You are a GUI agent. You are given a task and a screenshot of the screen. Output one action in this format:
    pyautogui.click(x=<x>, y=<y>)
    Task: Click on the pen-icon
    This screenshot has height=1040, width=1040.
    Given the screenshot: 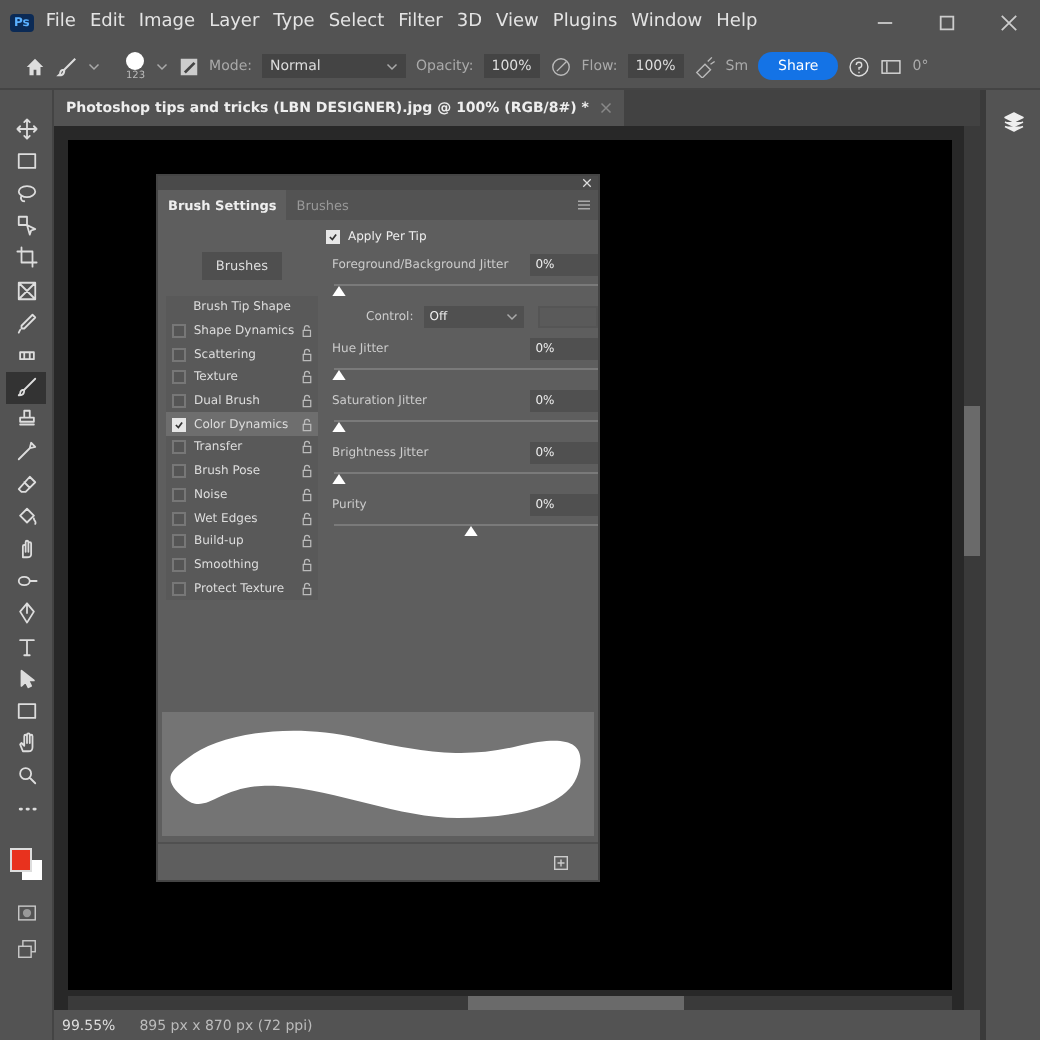 What is the action you would take?
    pyautogui.click(x=26, y=613)
    